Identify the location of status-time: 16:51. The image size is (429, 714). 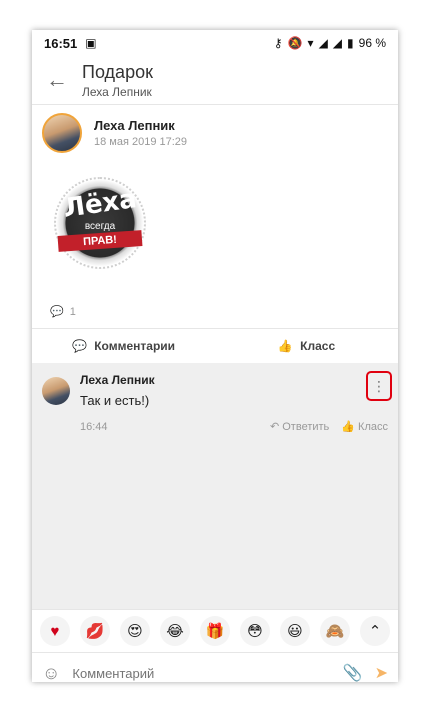
(61, 43).